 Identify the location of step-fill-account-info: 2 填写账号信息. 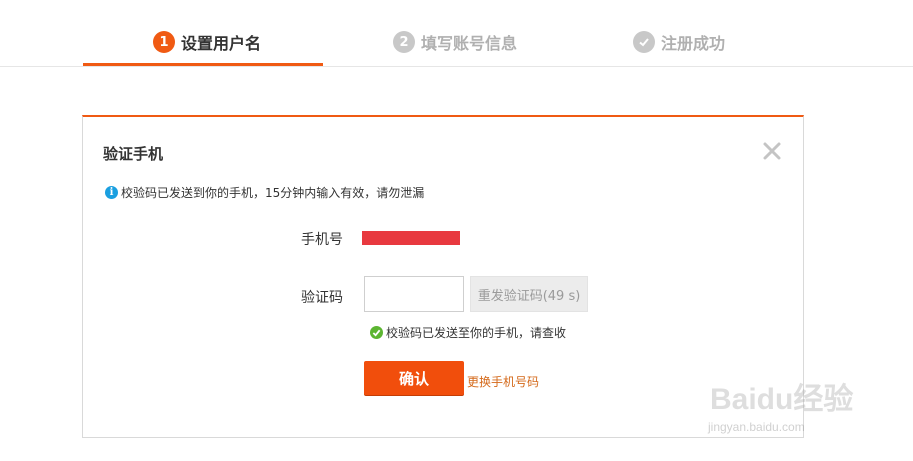
(455, 42).